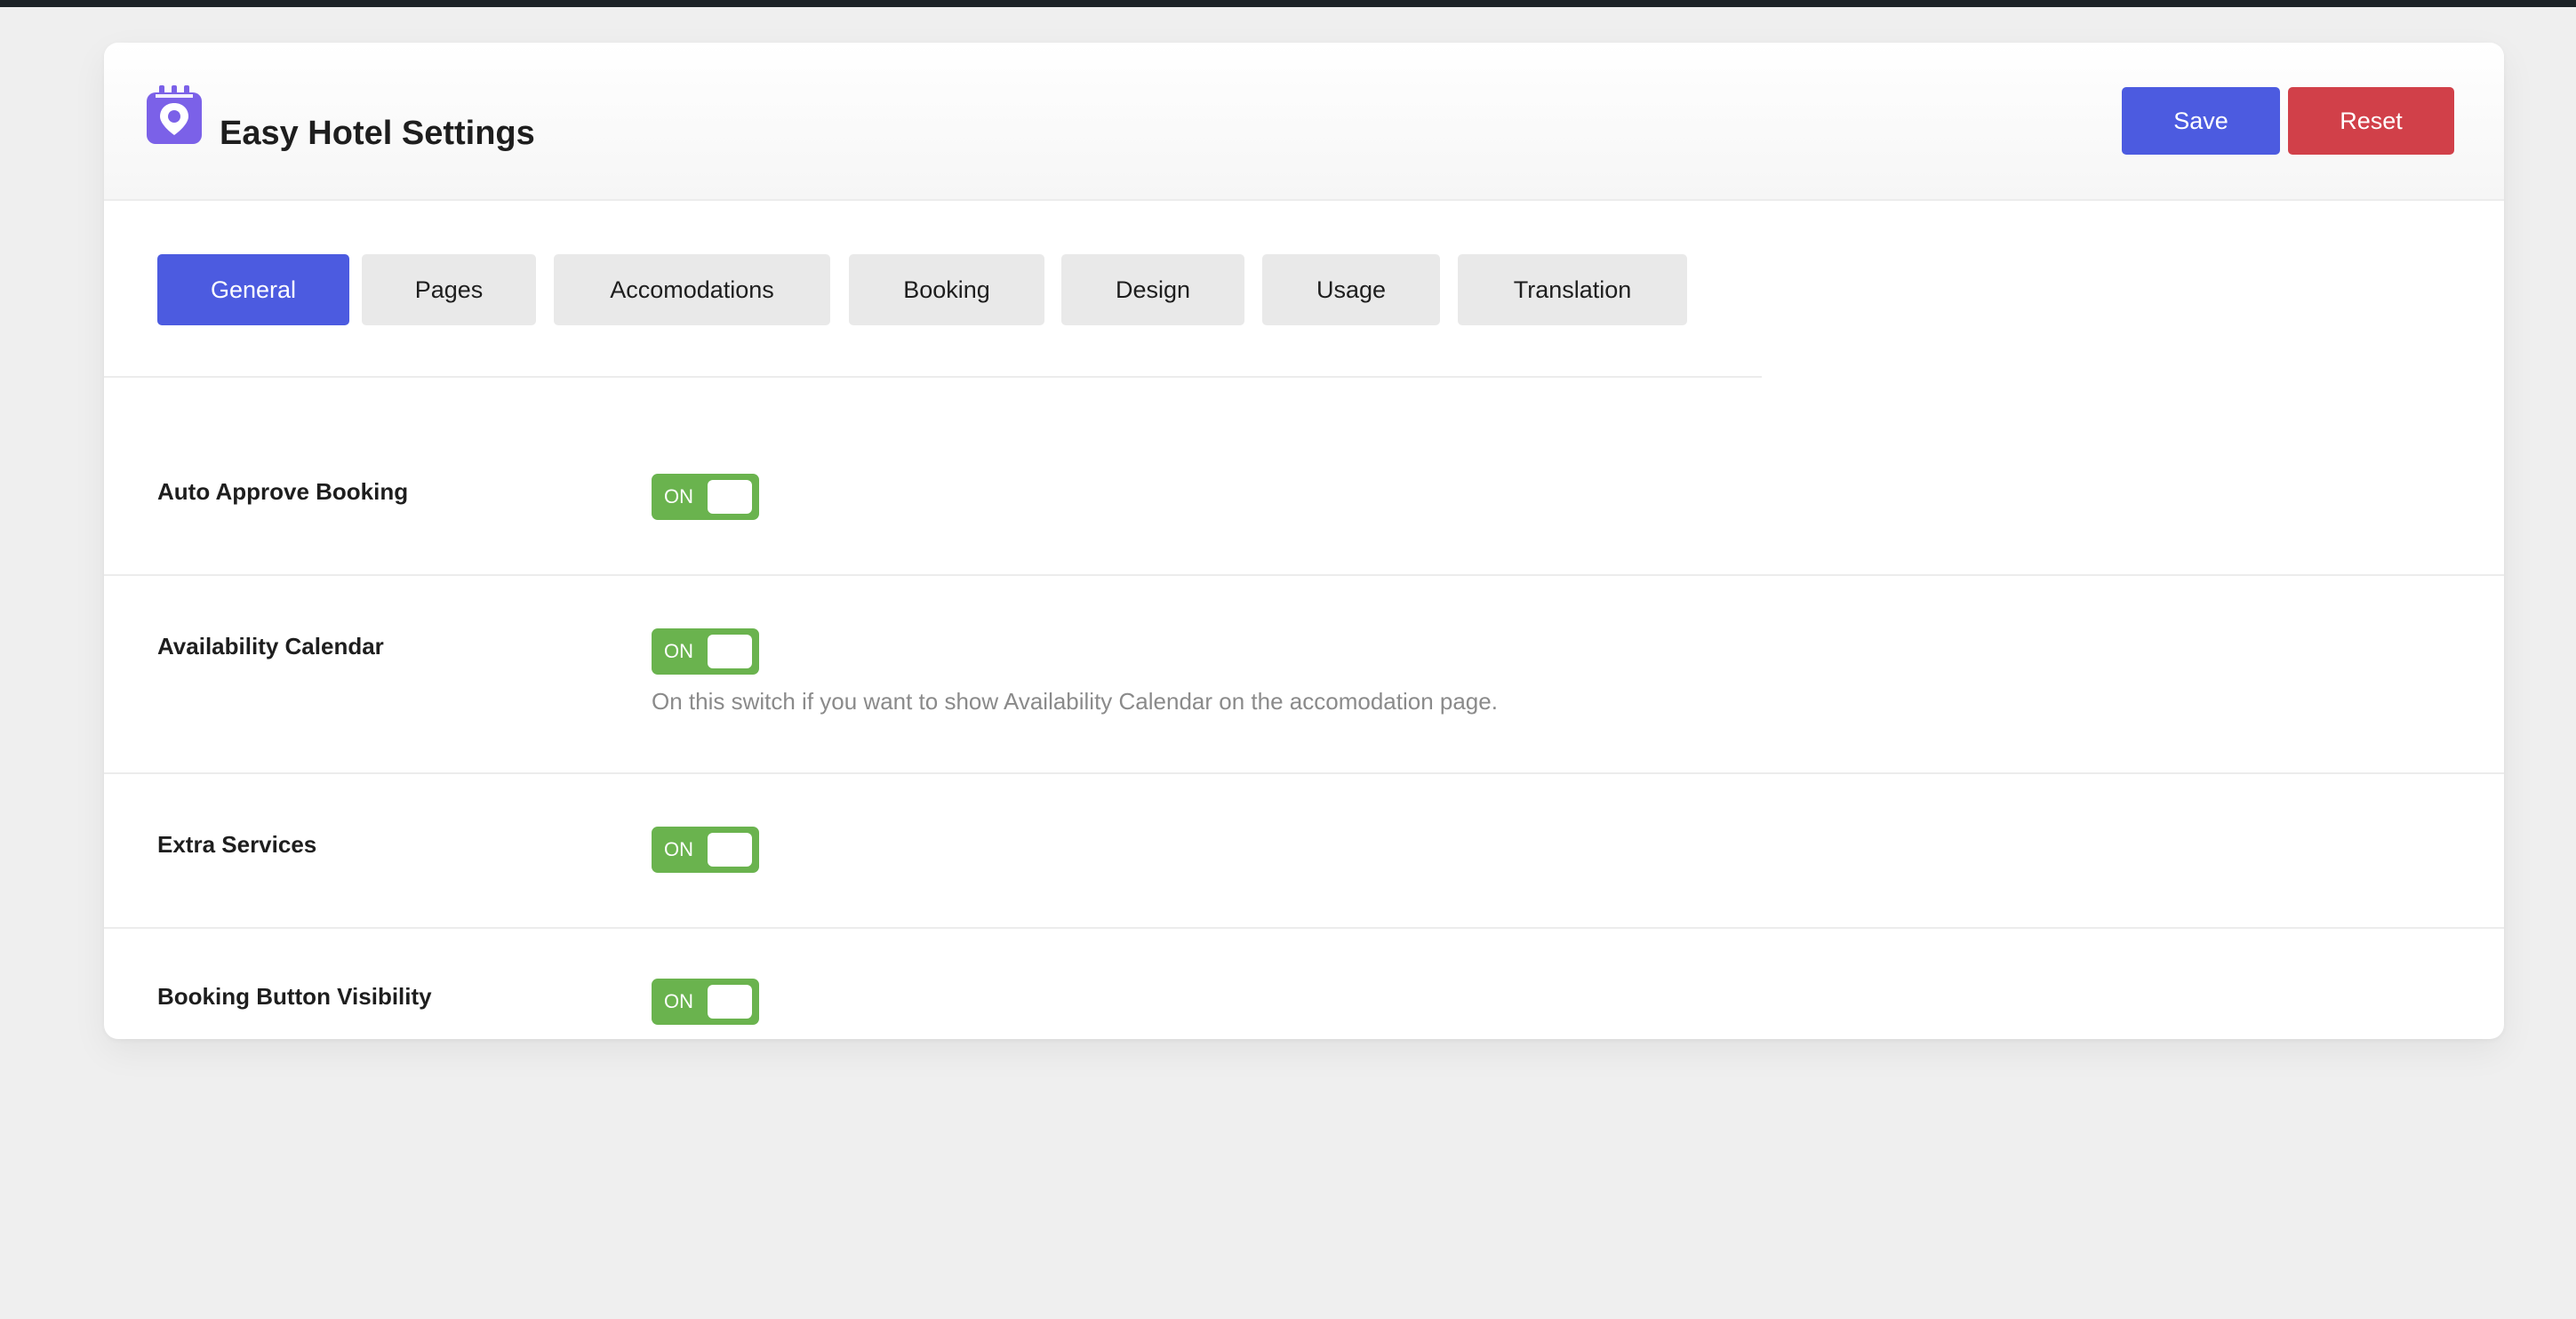 The width and height of the screenshot is (2576, 1319). Describe the element at coordinates (1304, 122) in the screenshot. I see `settings-header: Easy Hotel Settings Save Reset` at that location.